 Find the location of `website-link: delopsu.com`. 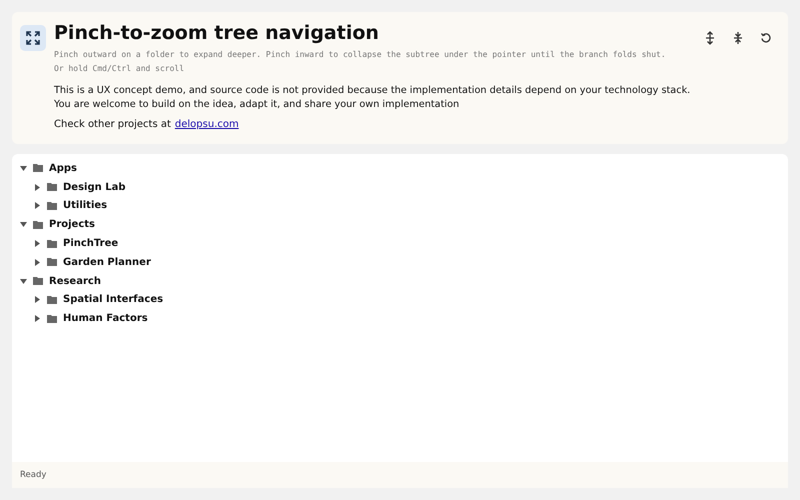

website-link: delopsu.com is located at coordinates (206, 124).